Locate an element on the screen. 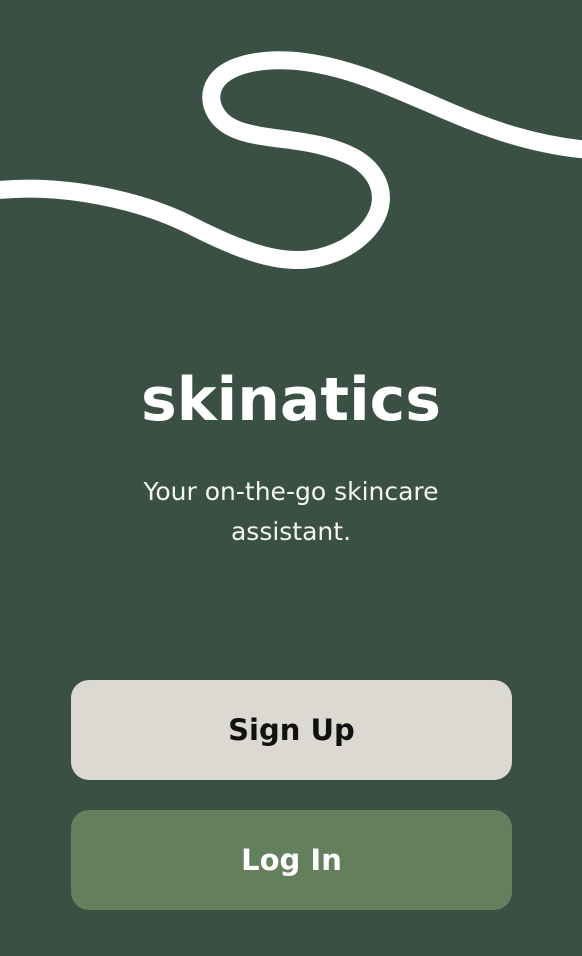  sign-up-button: Sign Up is located at coordinates (291, 730).